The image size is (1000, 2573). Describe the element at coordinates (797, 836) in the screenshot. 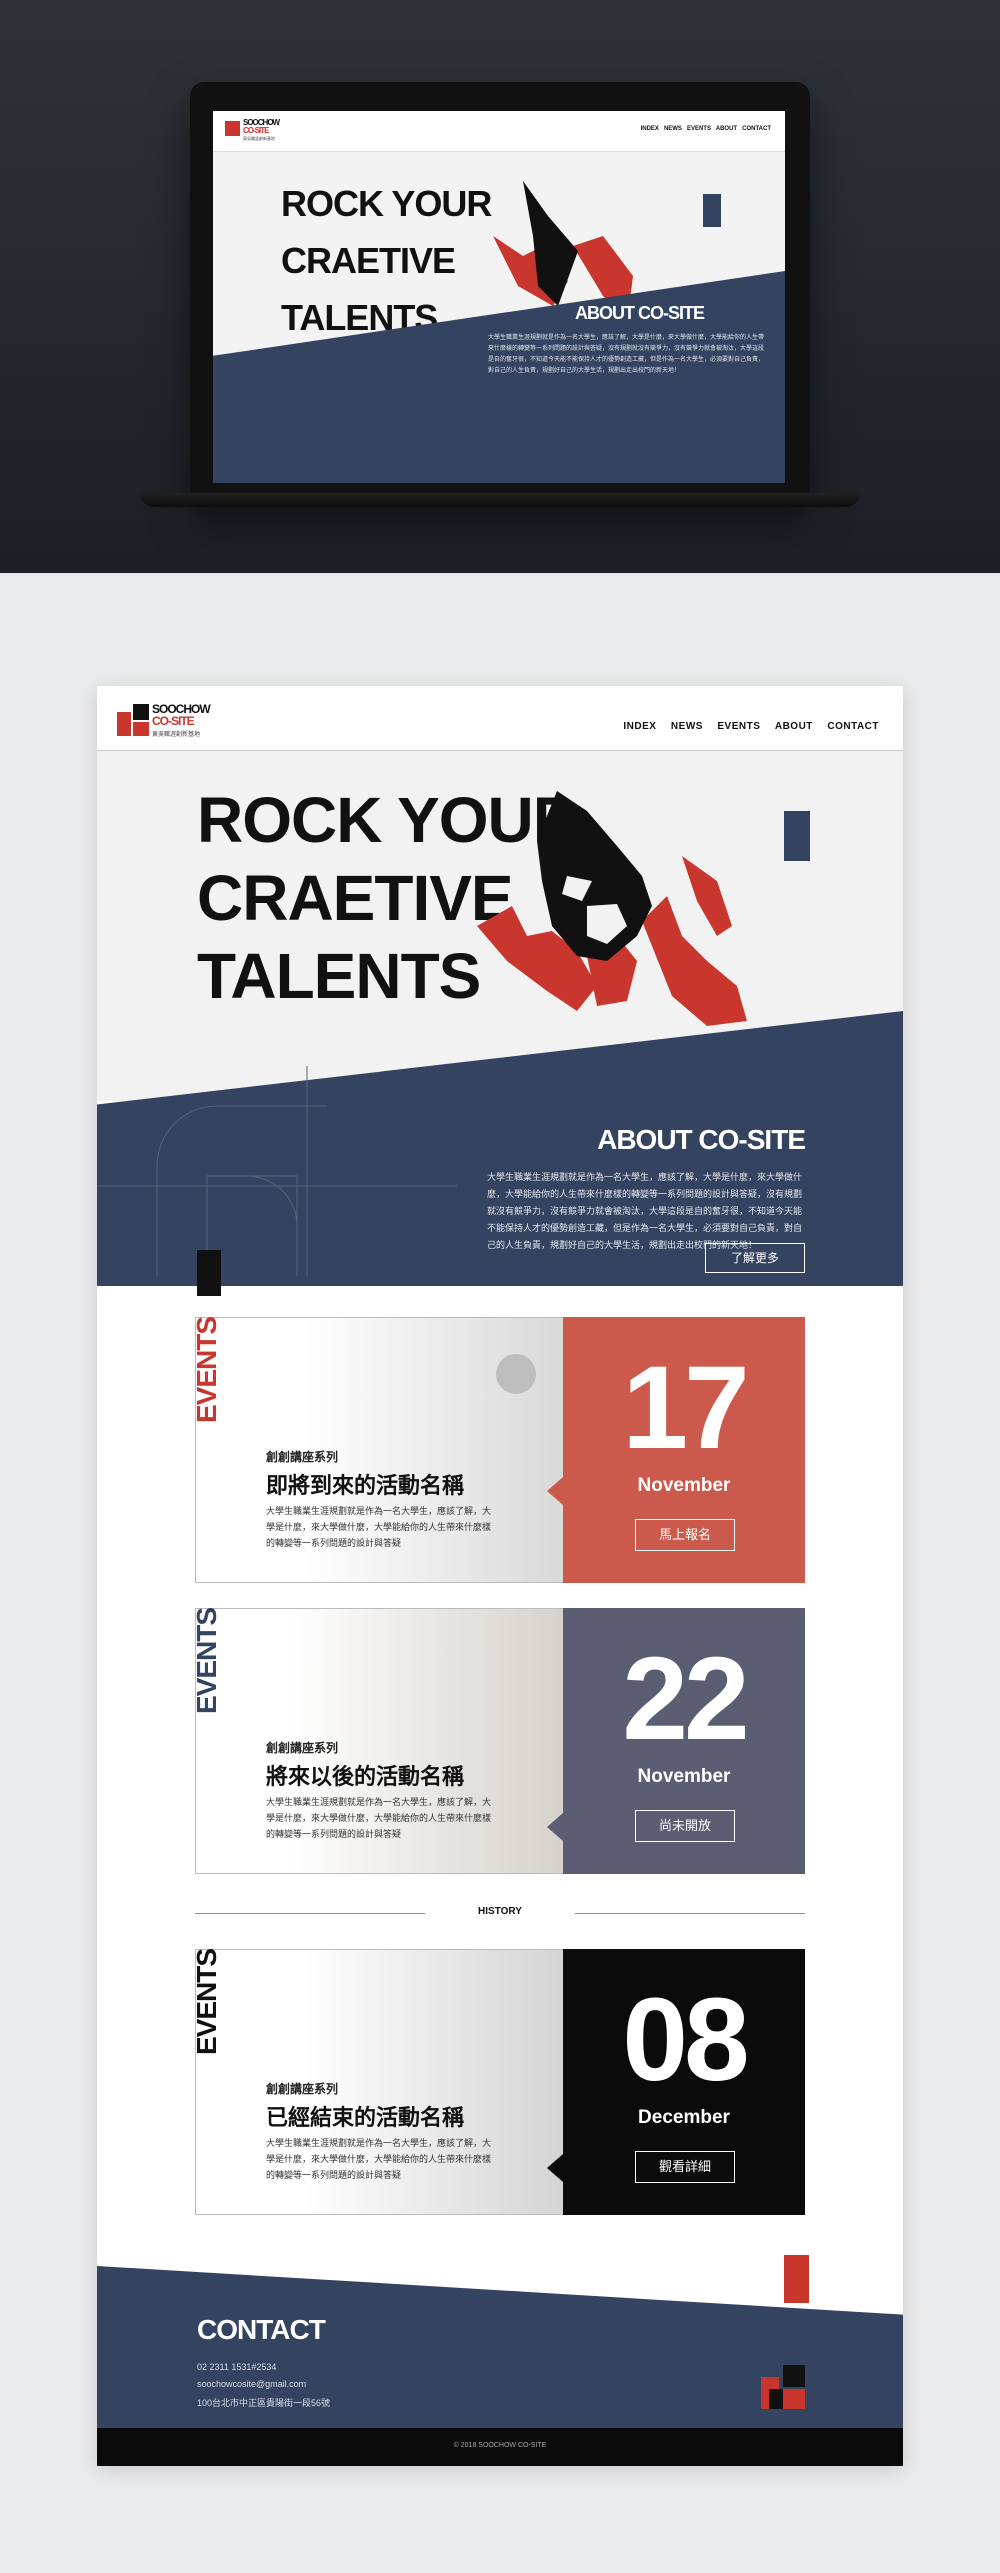

I see `hero-accent-block` at that location.